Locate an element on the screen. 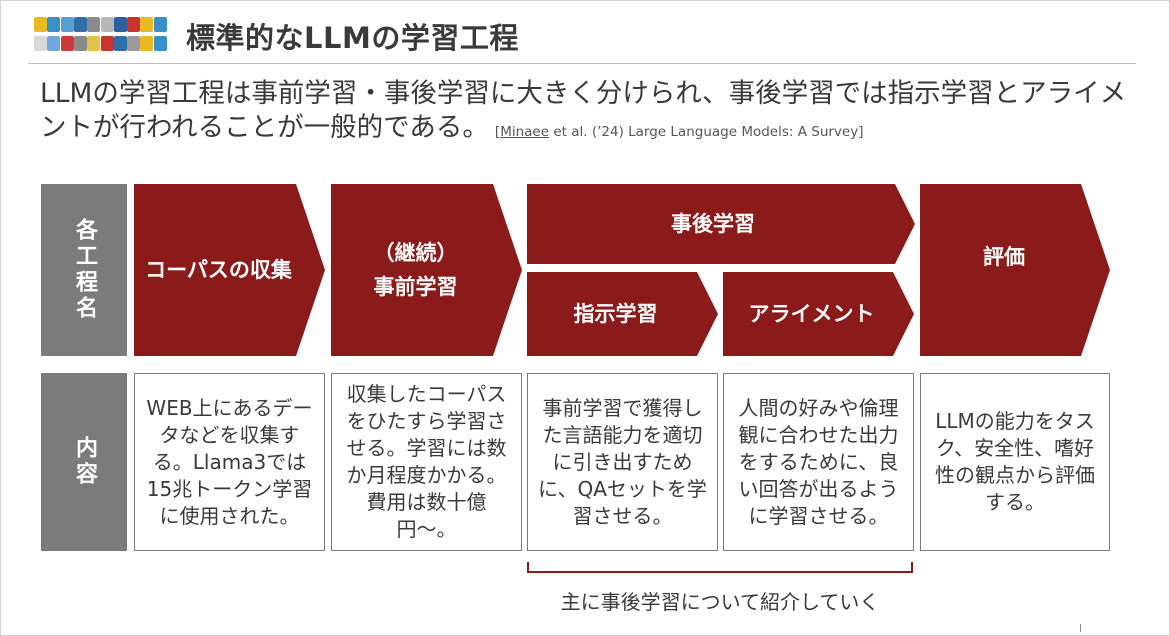  stage-label-evaluation: 評価 is located at coordinates (1004, 257).